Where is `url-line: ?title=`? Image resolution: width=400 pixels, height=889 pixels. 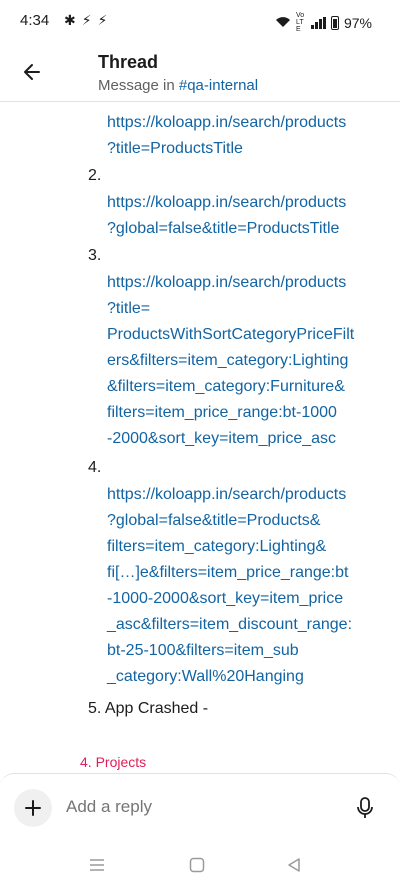
url-line: ?title= is located at coordinates (129, 308).